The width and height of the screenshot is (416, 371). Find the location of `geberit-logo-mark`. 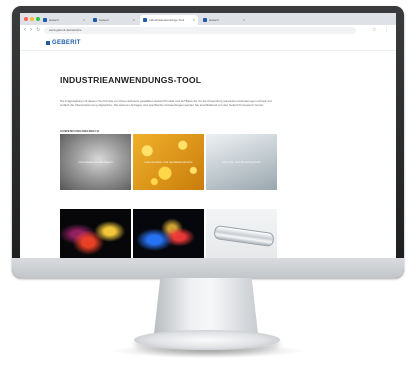

geberit-logo-mark is located at coordinates (48, 43).